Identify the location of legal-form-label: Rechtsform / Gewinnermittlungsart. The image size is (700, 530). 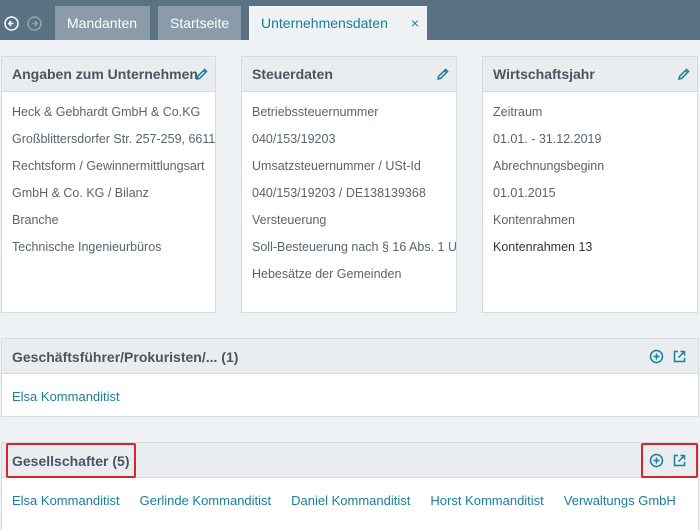
(108, 166).